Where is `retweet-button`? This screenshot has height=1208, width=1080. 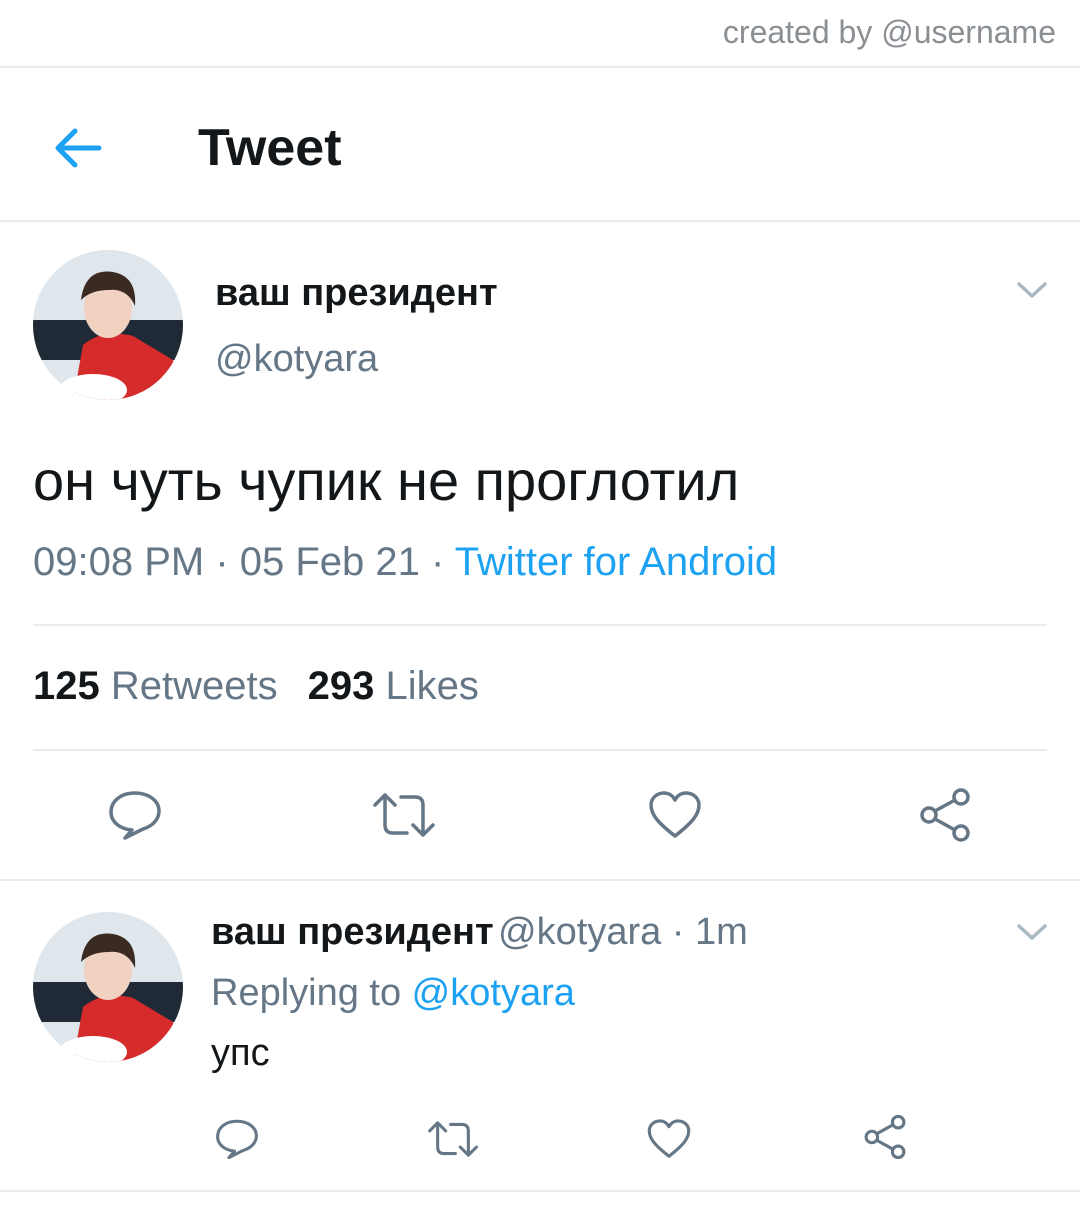
retweet-button is located at coordinates (404, 815).